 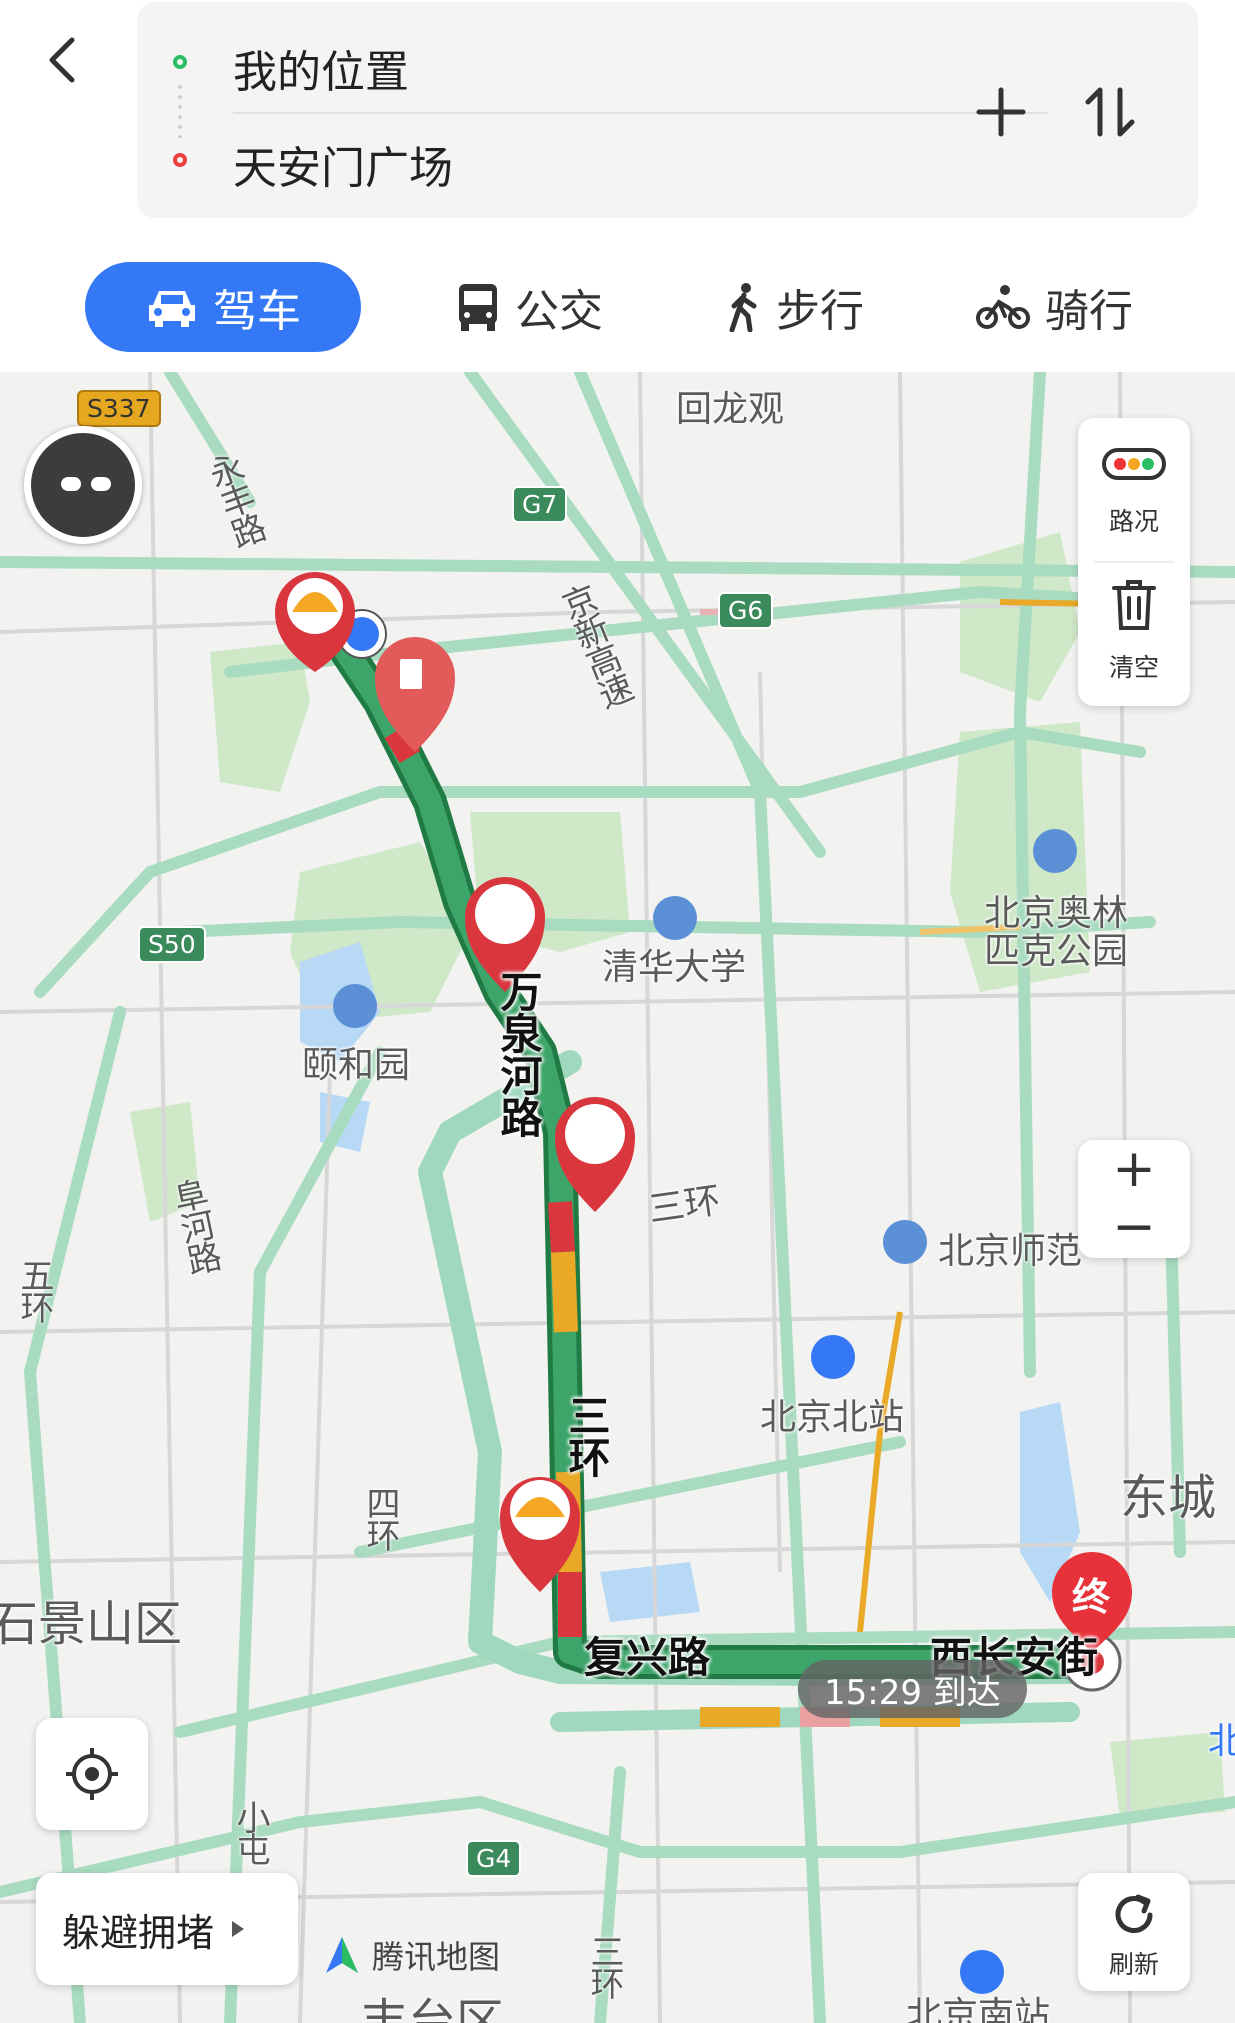 What do you see at coordinates (66, 60) in the screenshot?
I see `back-chevron-icon` at bounding box center [66, 60].